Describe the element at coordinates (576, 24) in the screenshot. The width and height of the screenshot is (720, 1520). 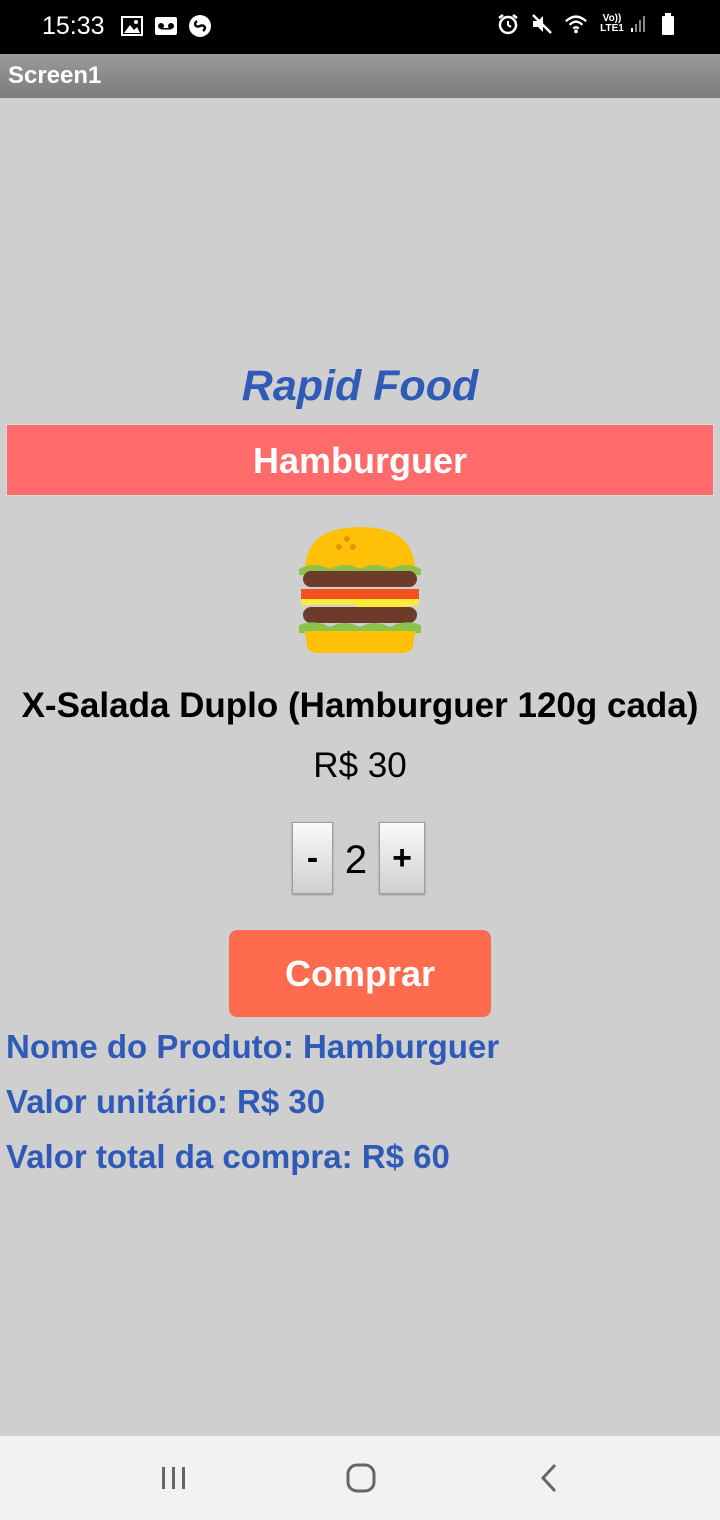
I see `wifi-icon` at that location.